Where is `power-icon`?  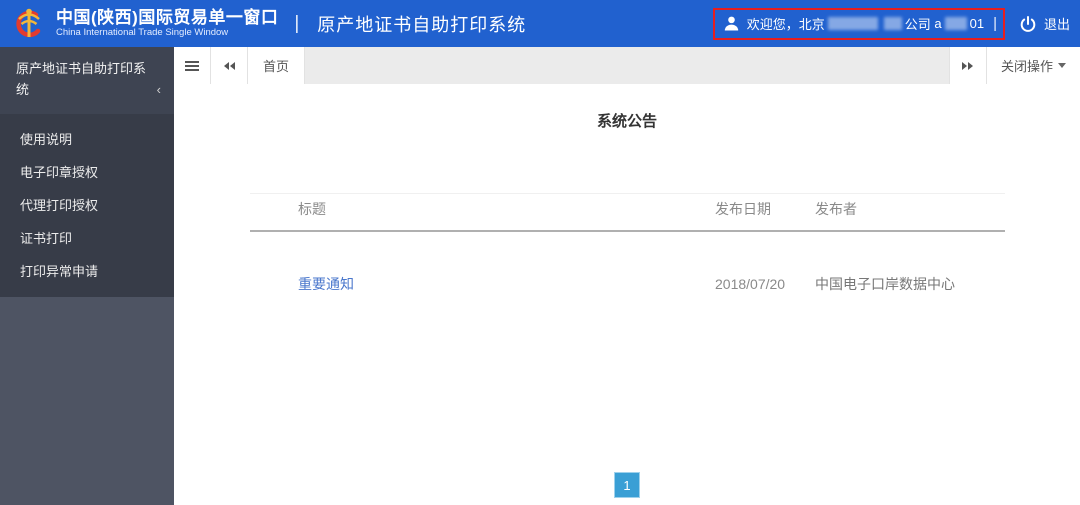
power-icon is located at coordinates (1028, 24).